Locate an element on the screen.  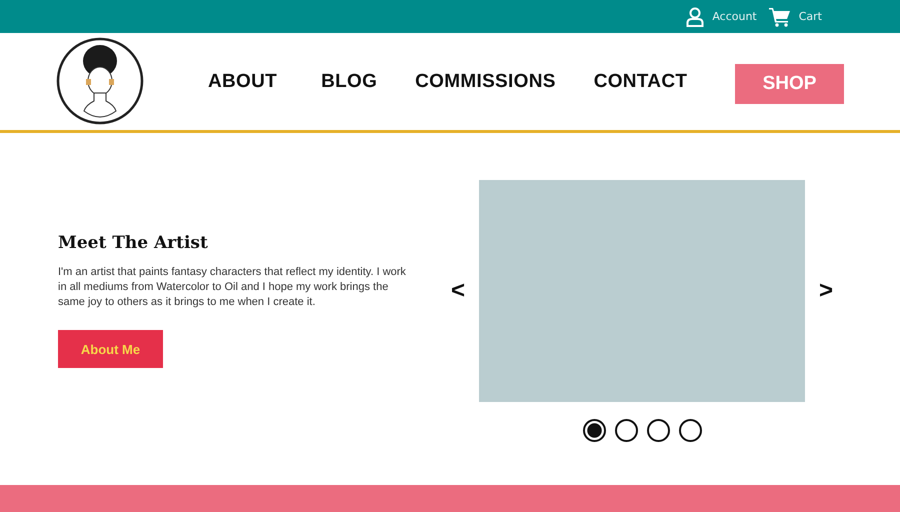
cart-link: Cart is located at coordinates (810, 16).